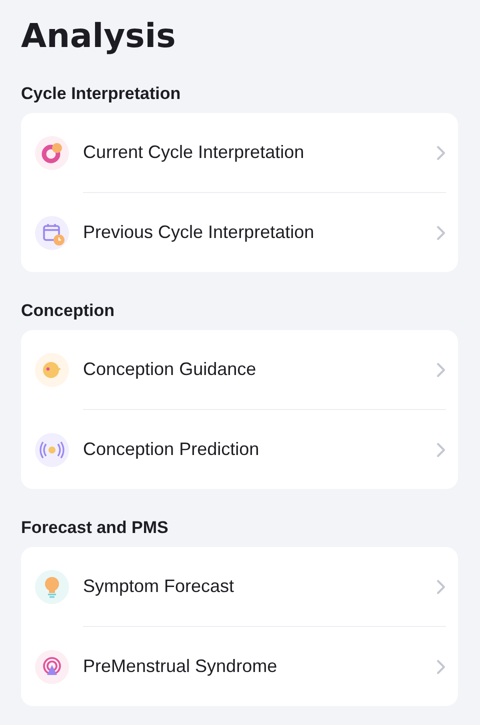 The width and height of the screenshot is (480, 725). Describe the element at coordinates (99, 36) in the screenshot. I see `page-title: Analysis` at that location.